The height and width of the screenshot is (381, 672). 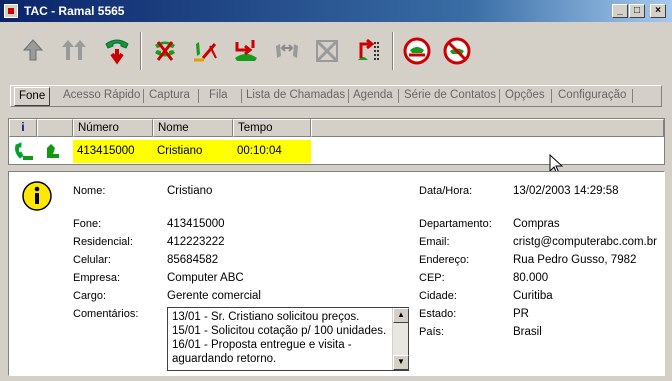 I want to click on toolbar, so click(x=336, y=51).